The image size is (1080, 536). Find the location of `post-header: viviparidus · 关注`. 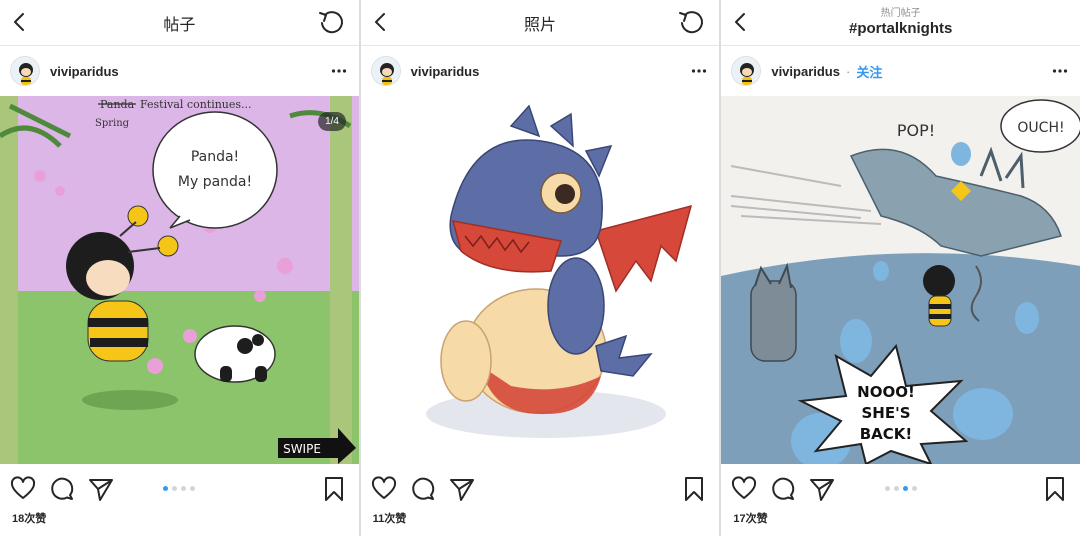

post-header: viviparidus · 关注 is located at coordinates (900, 71).